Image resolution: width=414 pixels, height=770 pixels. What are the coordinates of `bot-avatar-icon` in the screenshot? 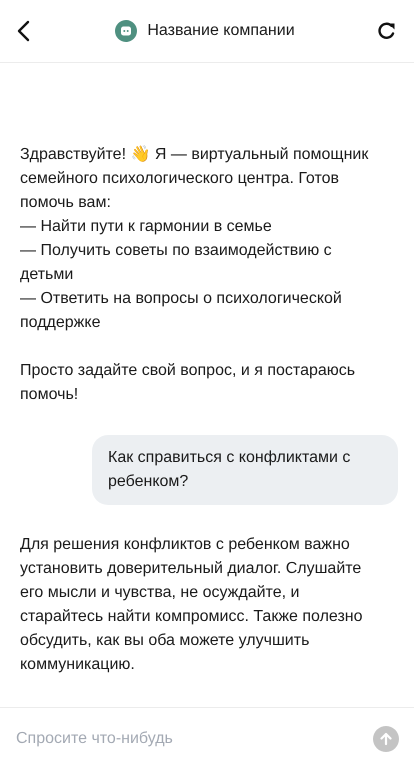 It's located at (126, 31).